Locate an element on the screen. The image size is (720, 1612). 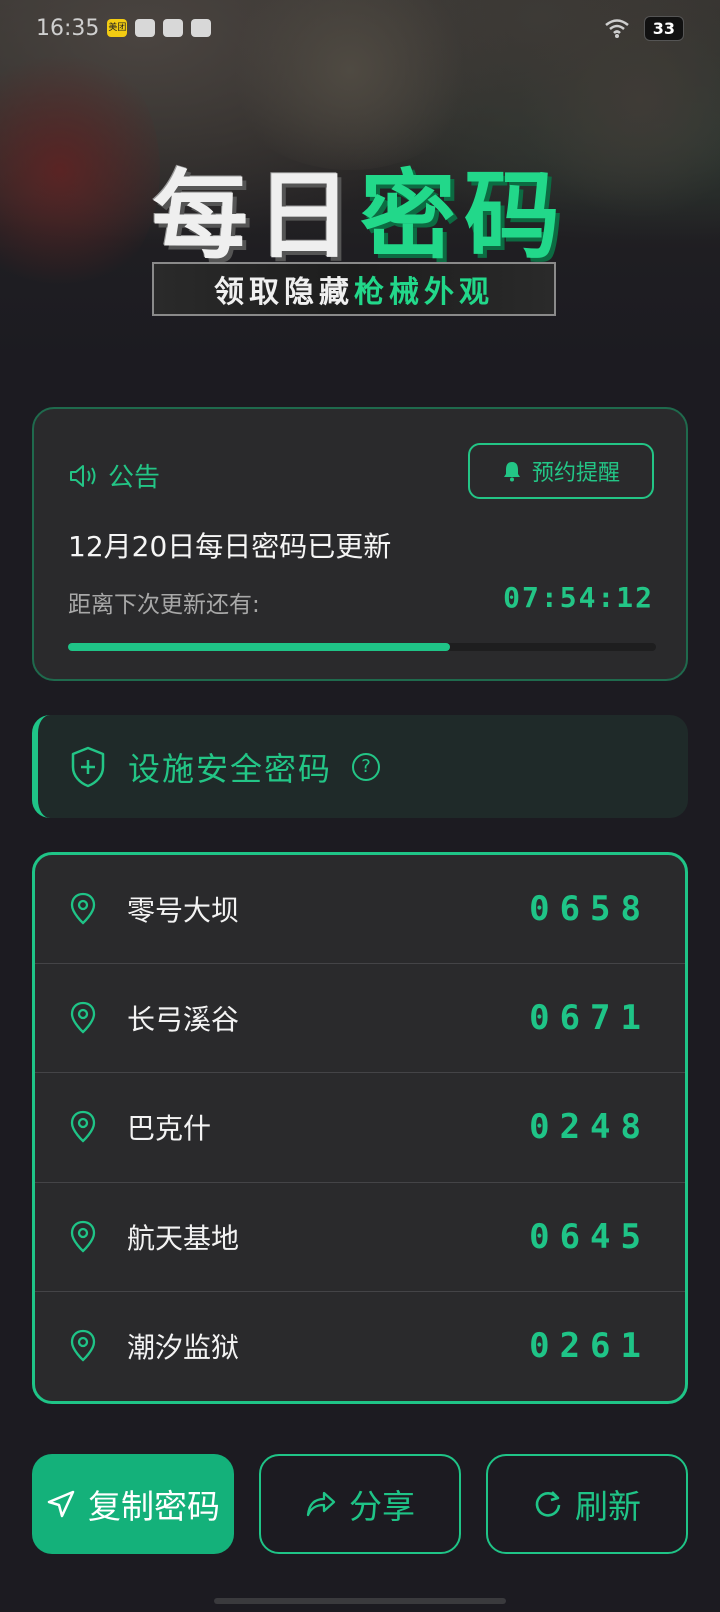
refresh-button: 刷新 is located at coordinates (587, 1504).